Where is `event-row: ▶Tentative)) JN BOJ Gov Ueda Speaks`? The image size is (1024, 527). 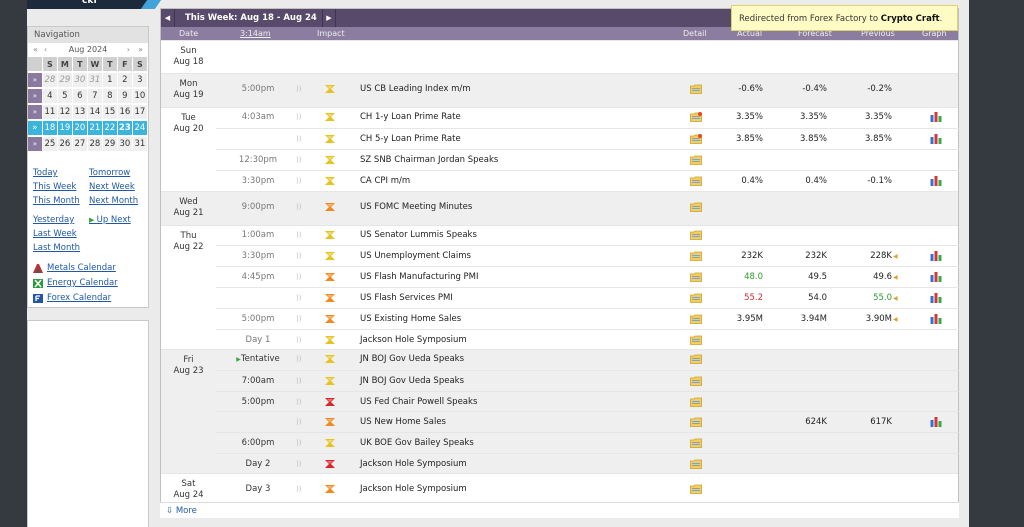
event-row: ▶Tentative)) JN BOJ Gov Ueda Speaks is located at coordinates (588, 359).